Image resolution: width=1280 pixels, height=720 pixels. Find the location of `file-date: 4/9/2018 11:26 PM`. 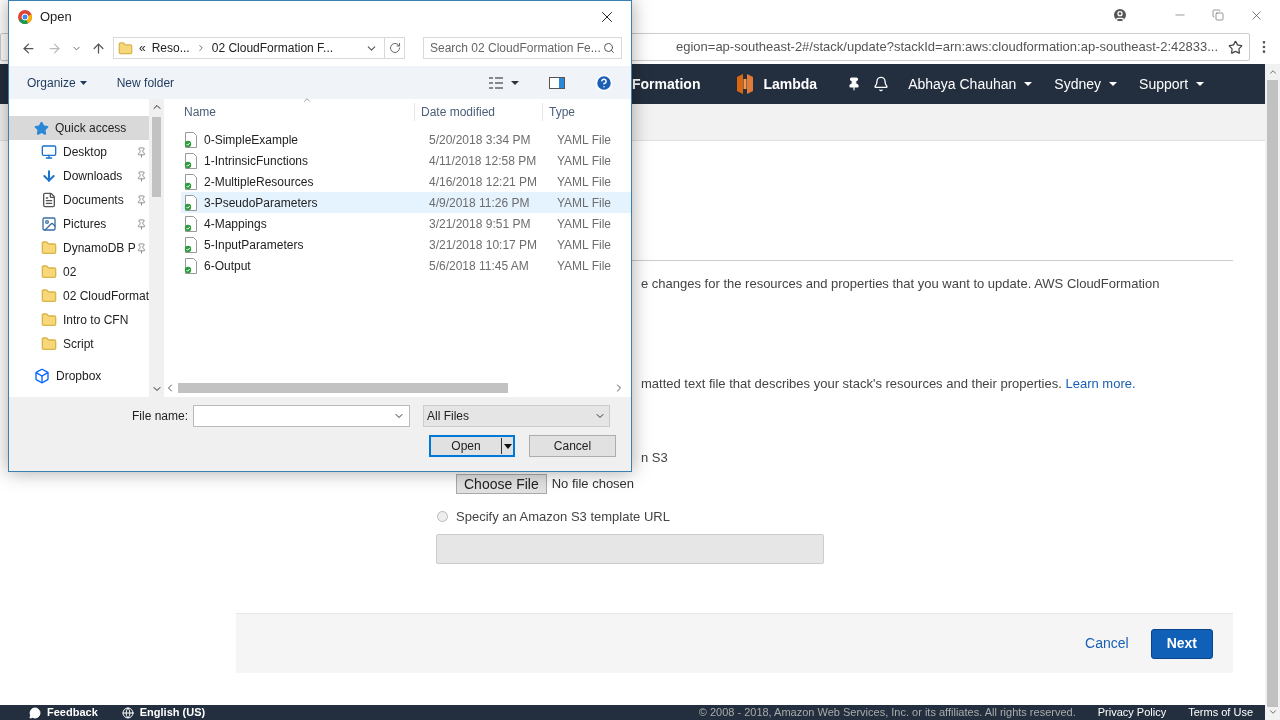

file-date: 4/9/2018 11:26 PM is located at coordinates (480, 203).